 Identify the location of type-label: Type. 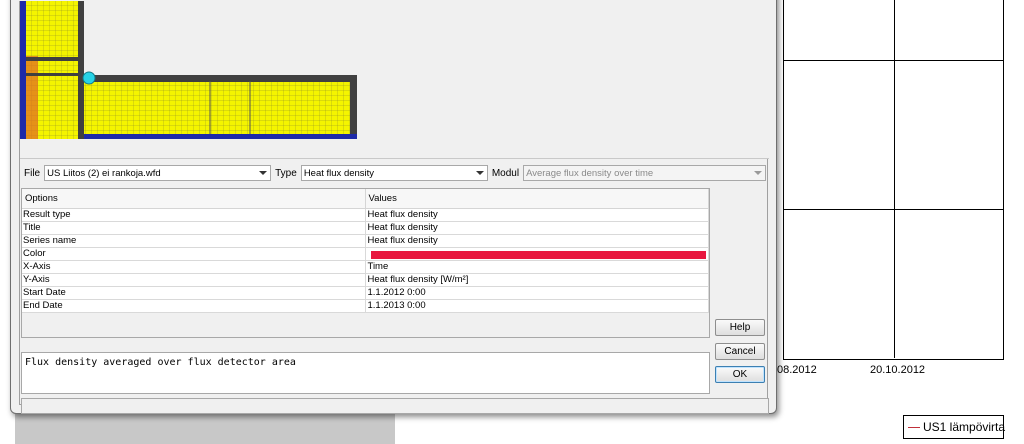
(286, 173).